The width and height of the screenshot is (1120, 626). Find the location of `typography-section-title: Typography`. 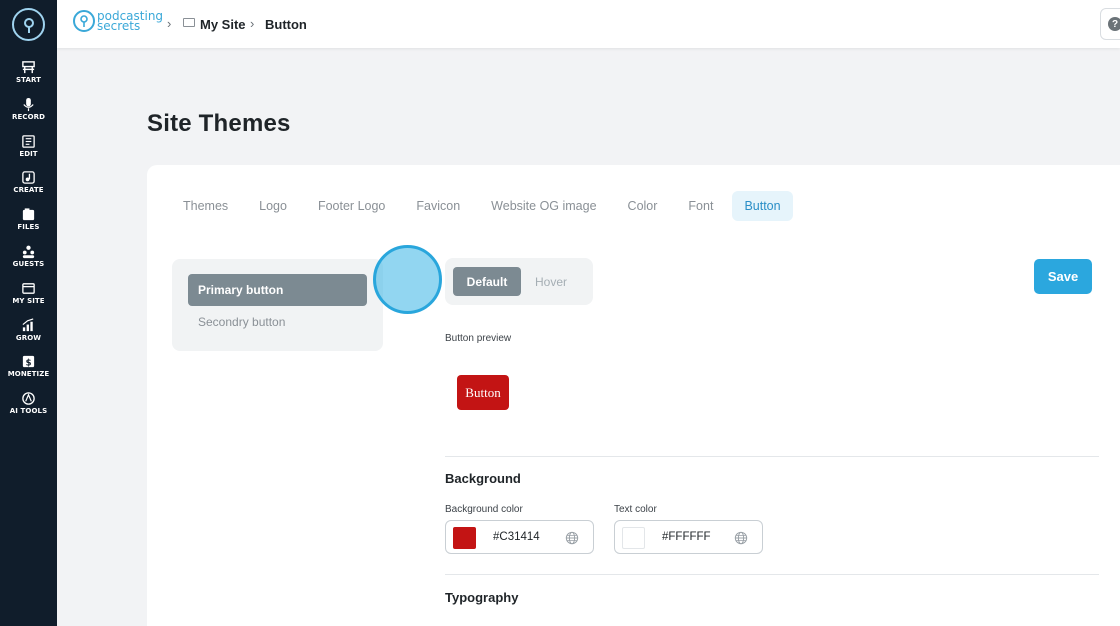

typography-section-title: Typography is located at coordinates (482, 597).